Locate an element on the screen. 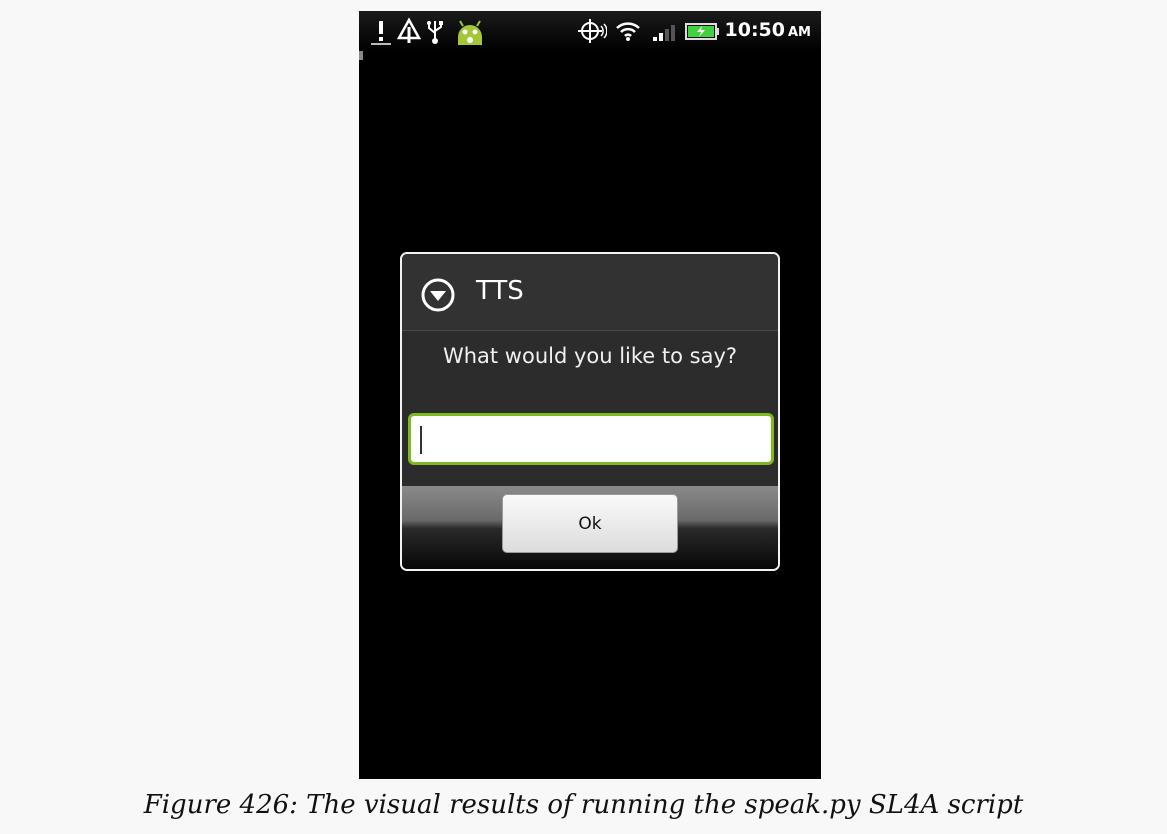 This screenshot has width=1167, height=834. gps-icon is located at coordinates (592, 31).